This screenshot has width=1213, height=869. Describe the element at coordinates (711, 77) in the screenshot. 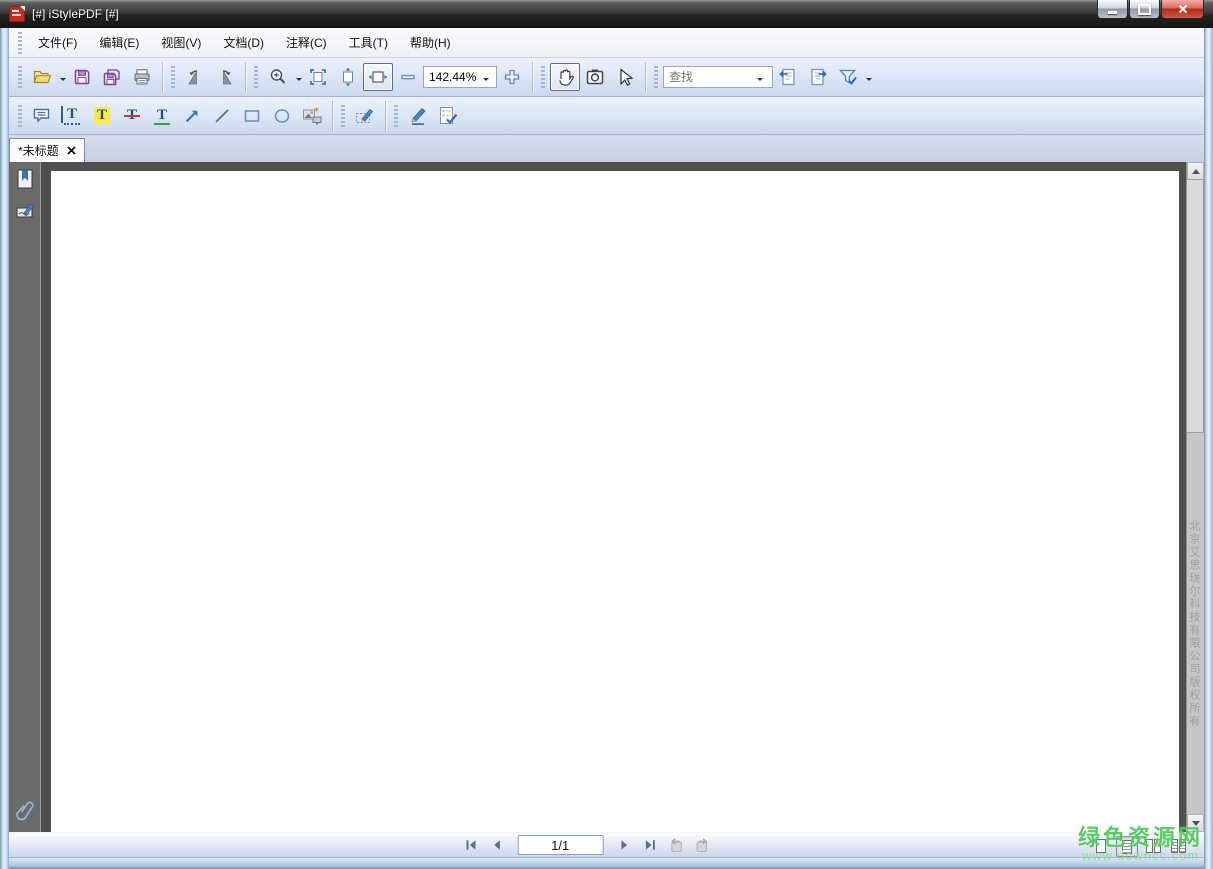

I see `search-input` at that location.